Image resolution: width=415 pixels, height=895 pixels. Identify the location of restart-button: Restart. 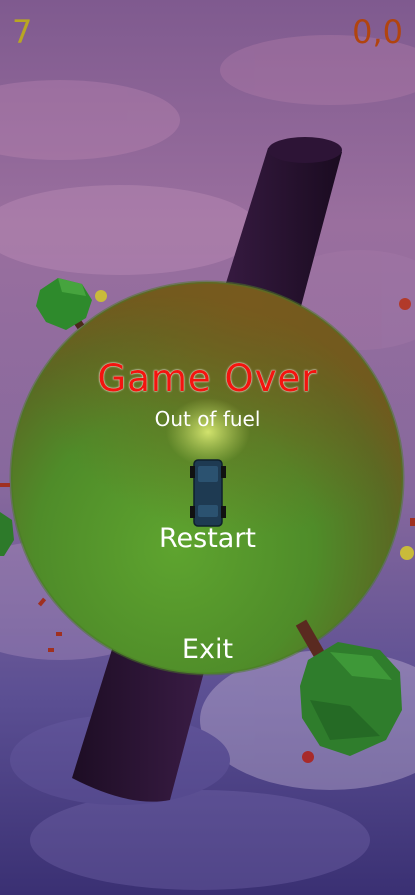
(207, 539).